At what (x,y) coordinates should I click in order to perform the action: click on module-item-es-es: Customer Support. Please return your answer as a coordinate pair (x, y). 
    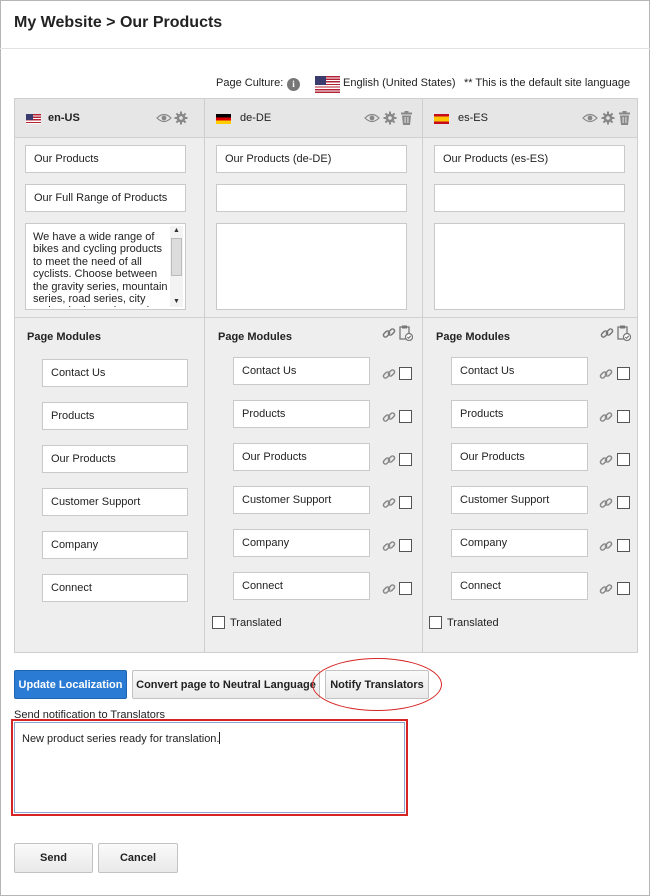
    Looking at the image, I should click on (519, 500).